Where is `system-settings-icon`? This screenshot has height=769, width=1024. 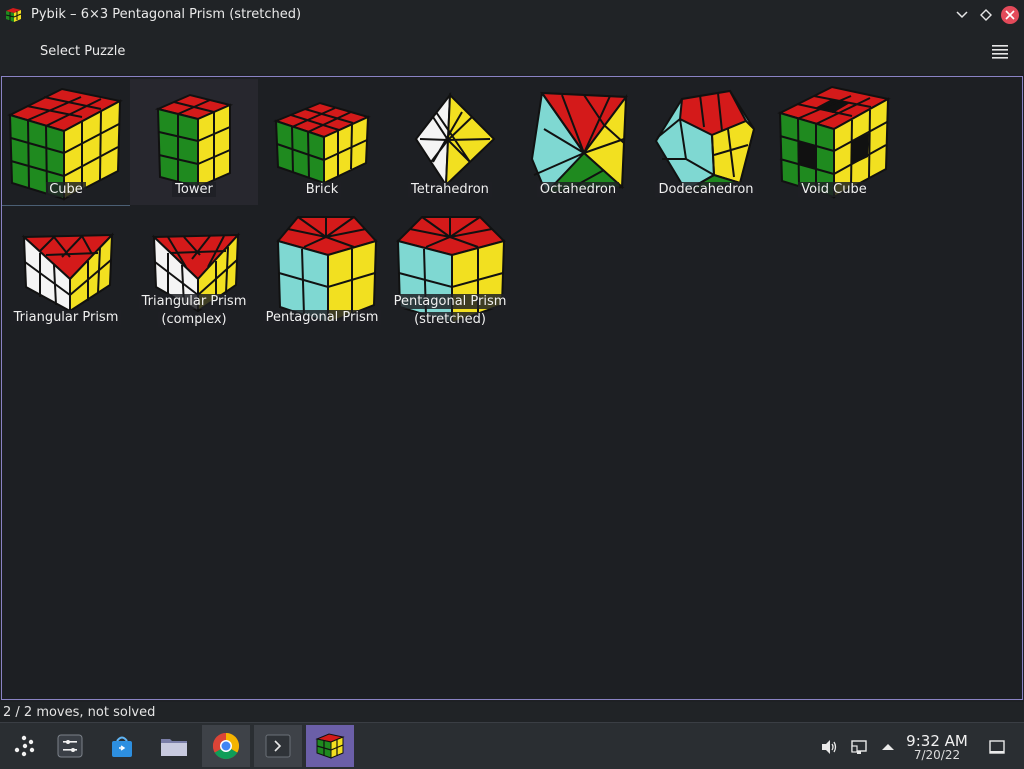
system-settings-icon is located at coordinates (70, 746).